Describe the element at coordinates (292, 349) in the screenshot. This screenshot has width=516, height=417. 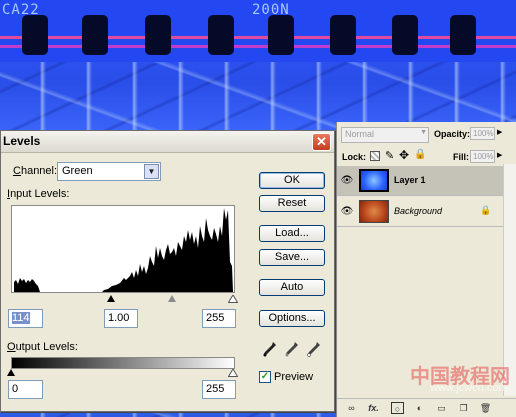
I see `gray-eyedropper-icon` at that location.